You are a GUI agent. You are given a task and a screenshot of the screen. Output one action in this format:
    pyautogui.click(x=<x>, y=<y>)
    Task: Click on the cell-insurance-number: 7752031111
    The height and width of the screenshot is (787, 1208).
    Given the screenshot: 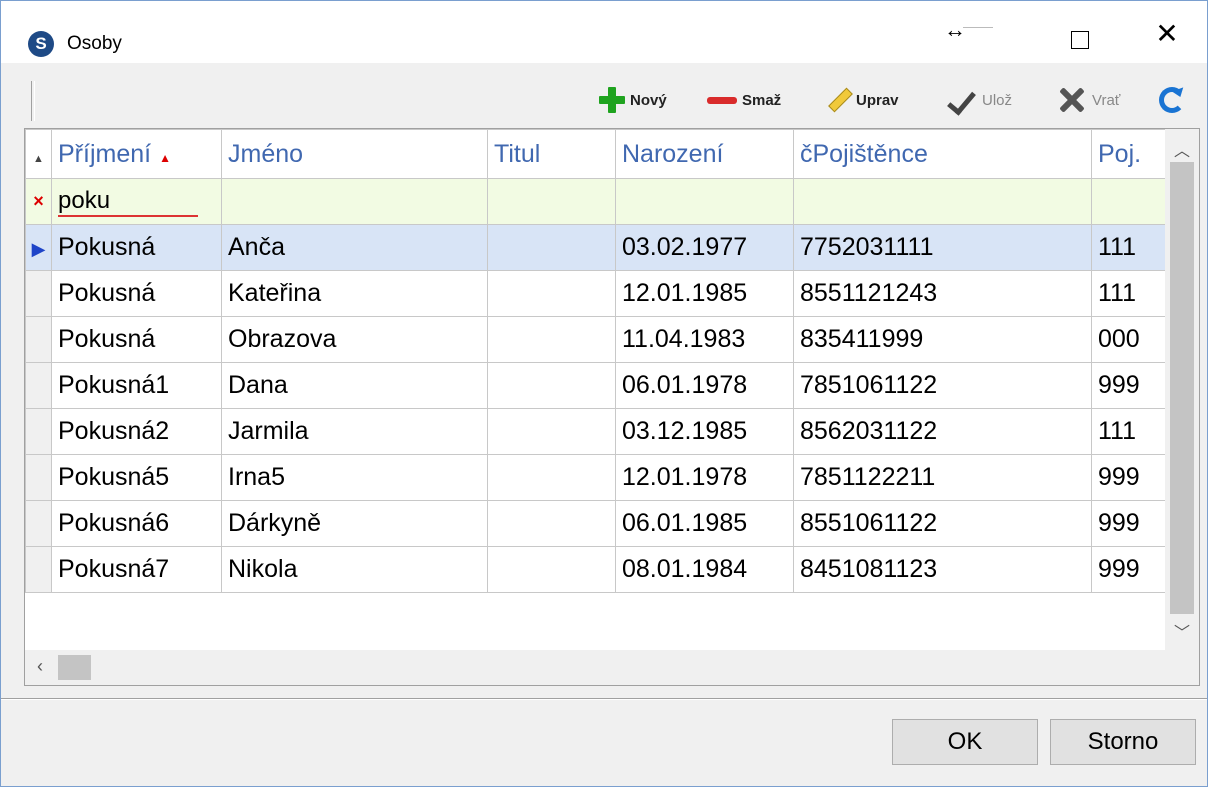 What is the action you would take?
    pyautogui.click(x=942, y=247)
    